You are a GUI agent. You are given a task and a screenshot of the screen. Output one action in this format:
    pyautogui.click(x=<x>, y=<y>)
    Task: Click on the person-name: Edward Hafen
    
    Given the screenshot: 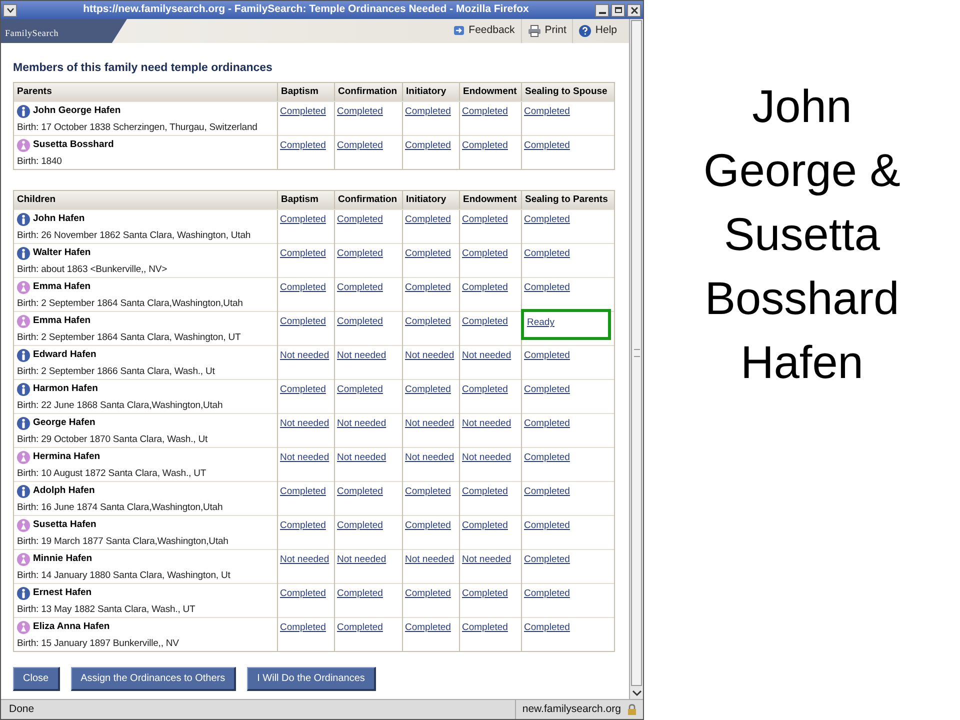 What is the action you would take?
    pyautogui.click(x=64, y=355)
    